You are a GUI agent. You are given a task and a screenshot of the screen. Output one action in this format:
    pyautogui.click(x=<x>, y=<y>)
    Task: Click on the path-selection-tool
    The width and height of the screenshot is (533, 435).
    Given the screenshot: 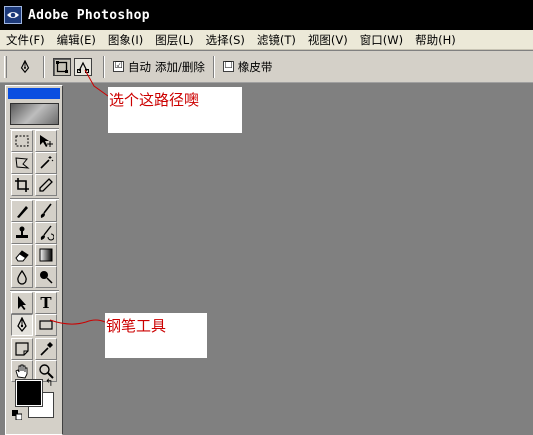 What is the action you would take?
    pyautogui.click(x=22, y=303)
    